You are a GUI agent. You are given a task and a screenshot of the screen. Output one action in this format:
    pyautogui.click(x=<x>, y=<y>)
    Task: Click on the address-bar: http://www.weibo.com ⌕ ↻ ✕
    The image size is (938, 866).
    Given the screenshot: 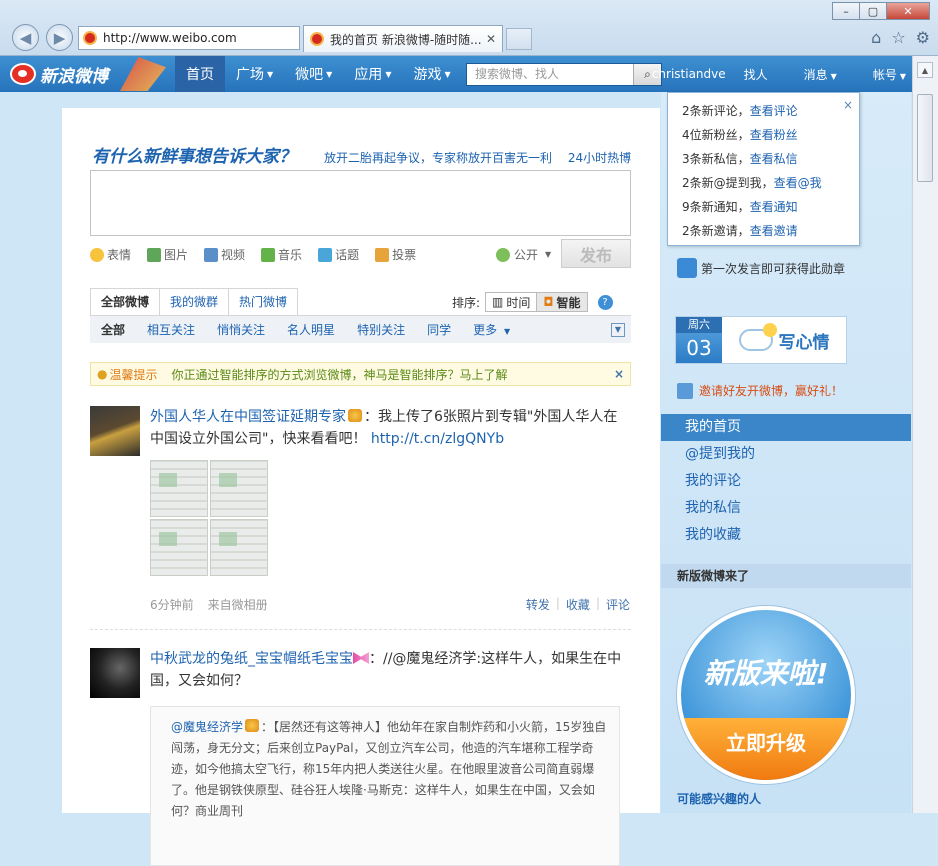 What is the action you would take?
    pyautogui.click(x=189, y=102)
    